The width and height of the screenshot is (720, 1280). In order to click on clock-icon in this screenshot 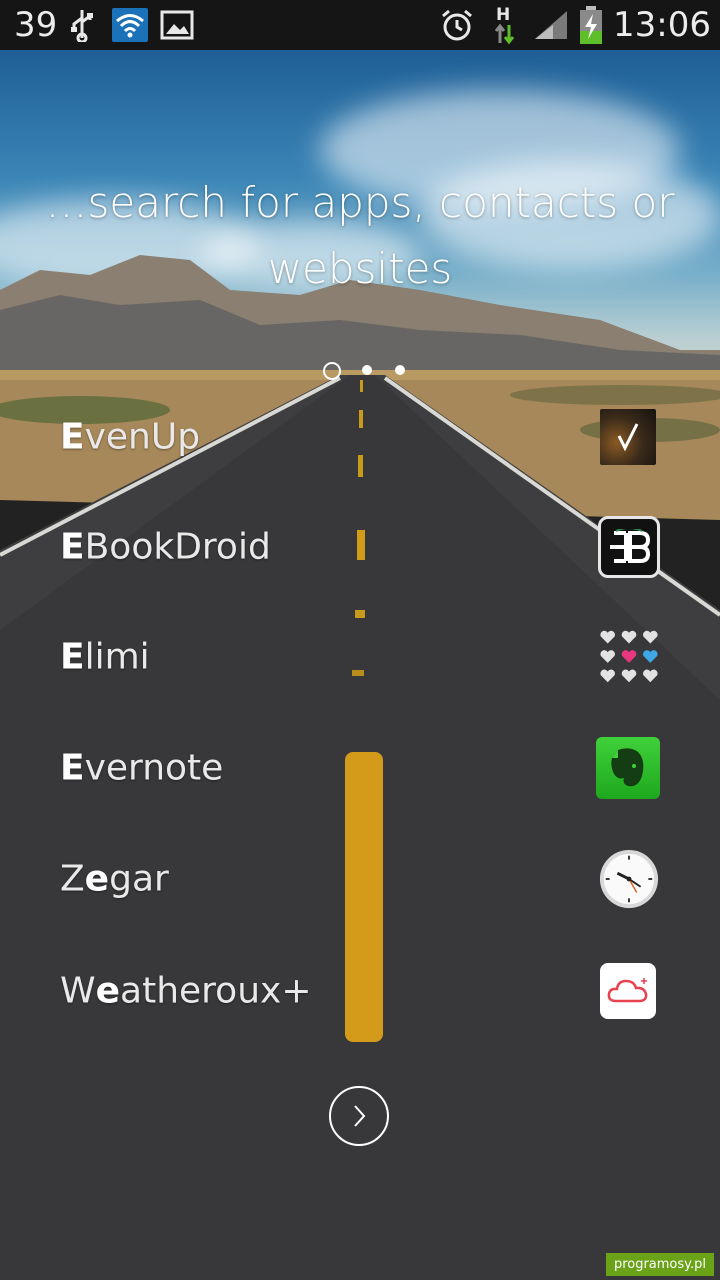, I will do `click(629, 879)`.